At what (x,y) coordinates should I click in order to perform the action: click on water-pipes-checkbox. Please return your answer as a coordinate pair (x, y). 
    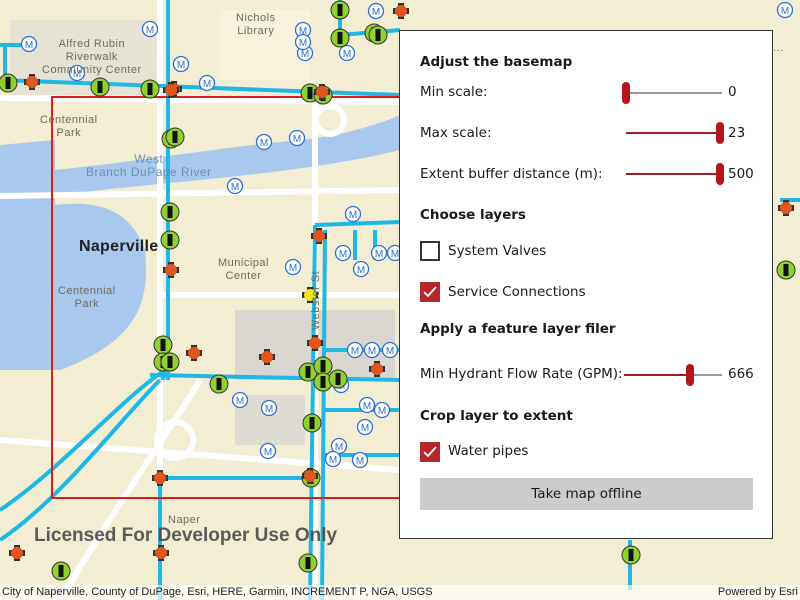
    Looking at the image, I should click on (430, 452).